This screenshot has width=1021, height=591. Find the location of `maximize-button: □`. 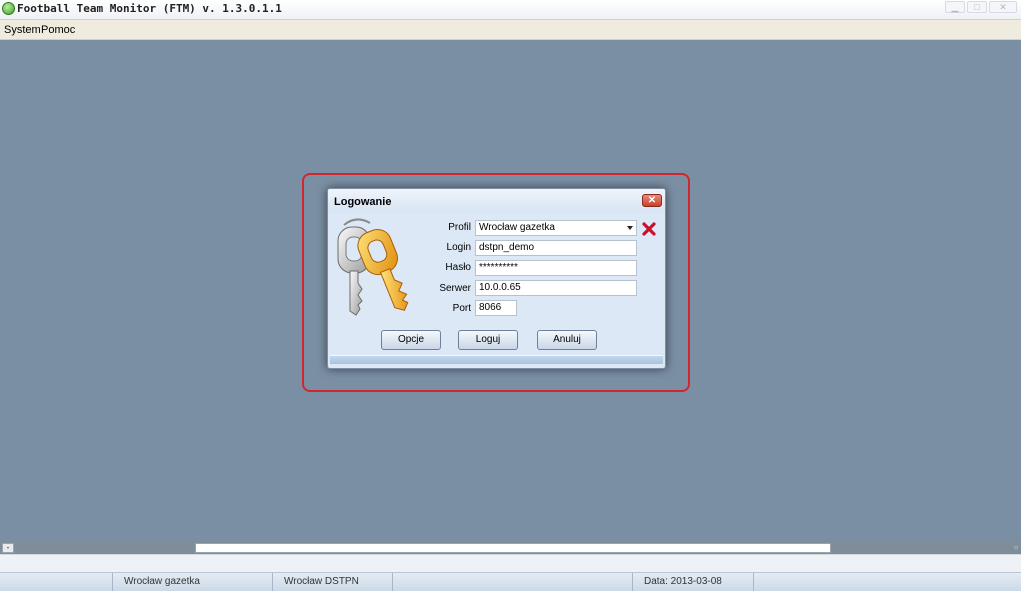

maximize-button: □ is located at coordinates (977, 7).